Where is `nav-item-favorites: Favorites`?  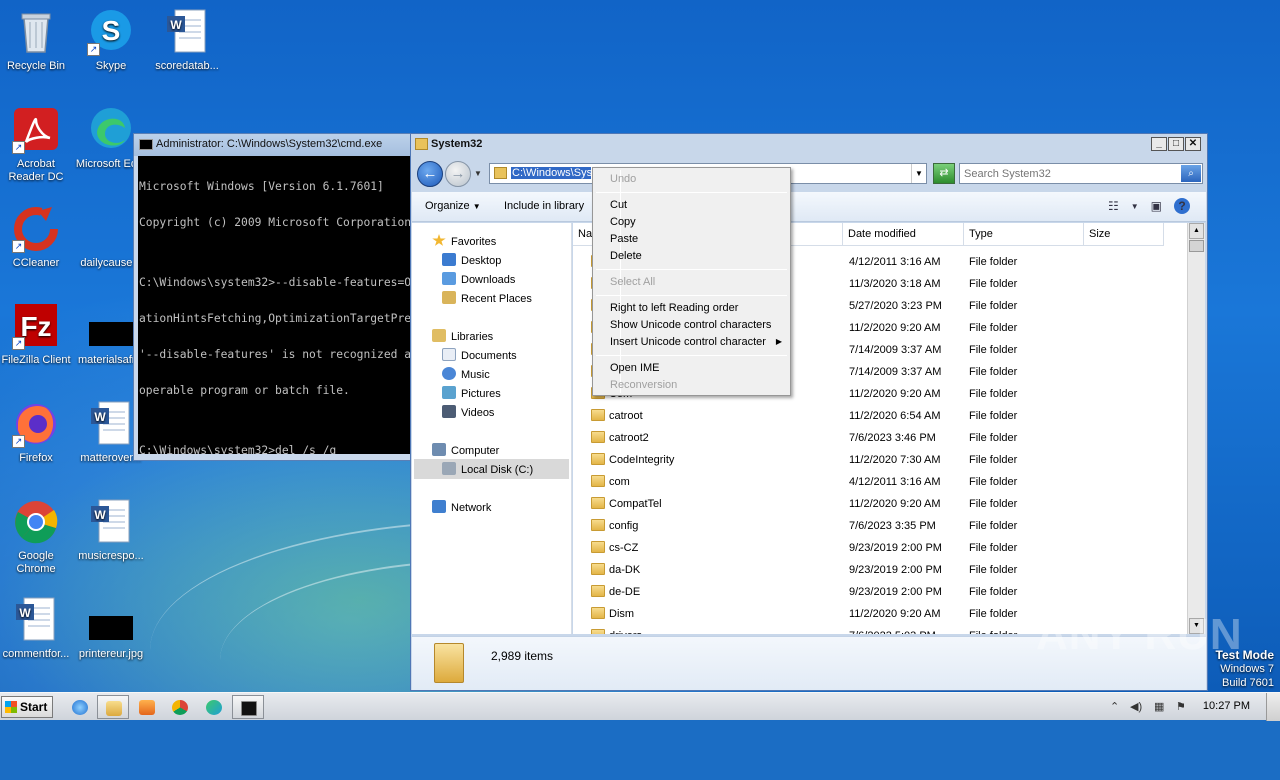 nav-item-favorites: Favorites is located at coordinates (464, 241).